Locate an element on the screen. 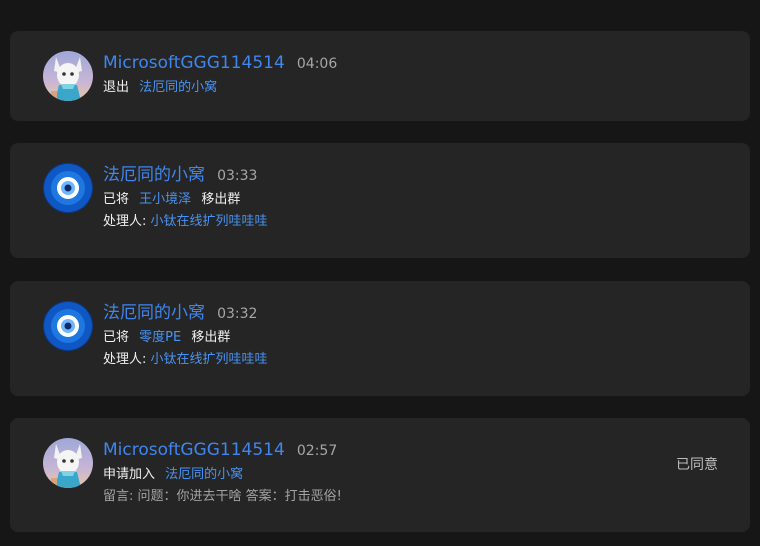 This screenshot has height=546, width=760. notice-time: 03:32 is located at coordinates (237, 314).